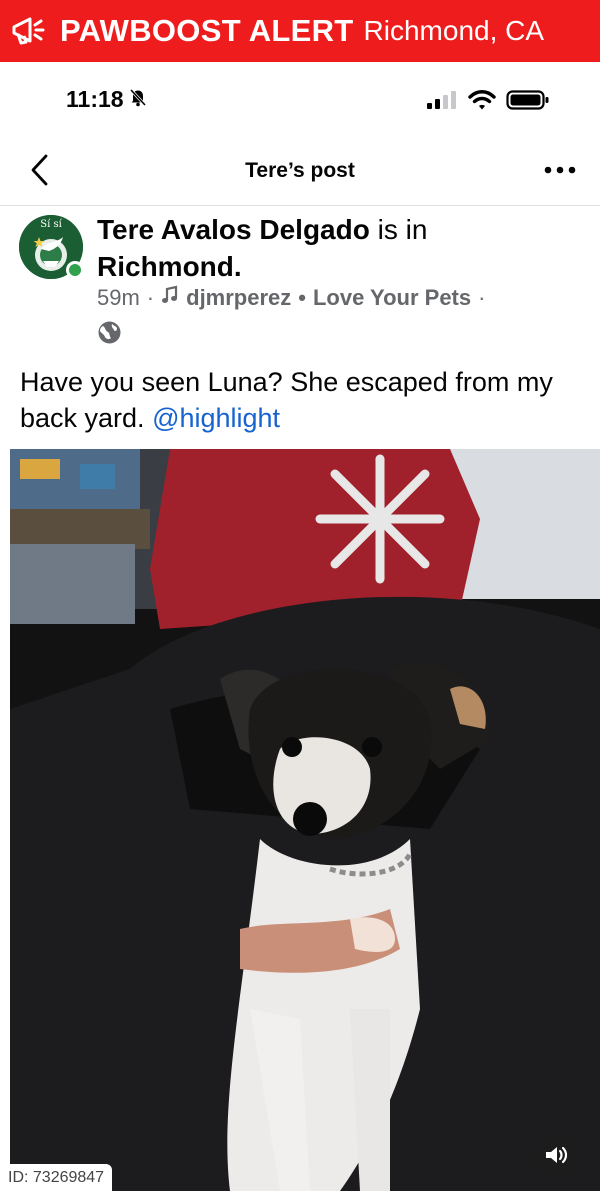 The height and width of the screenshot is (1191, 600). Describe the element at coordinates (28, 31) in the screenshot. I see `megaphone-icon` at that location.